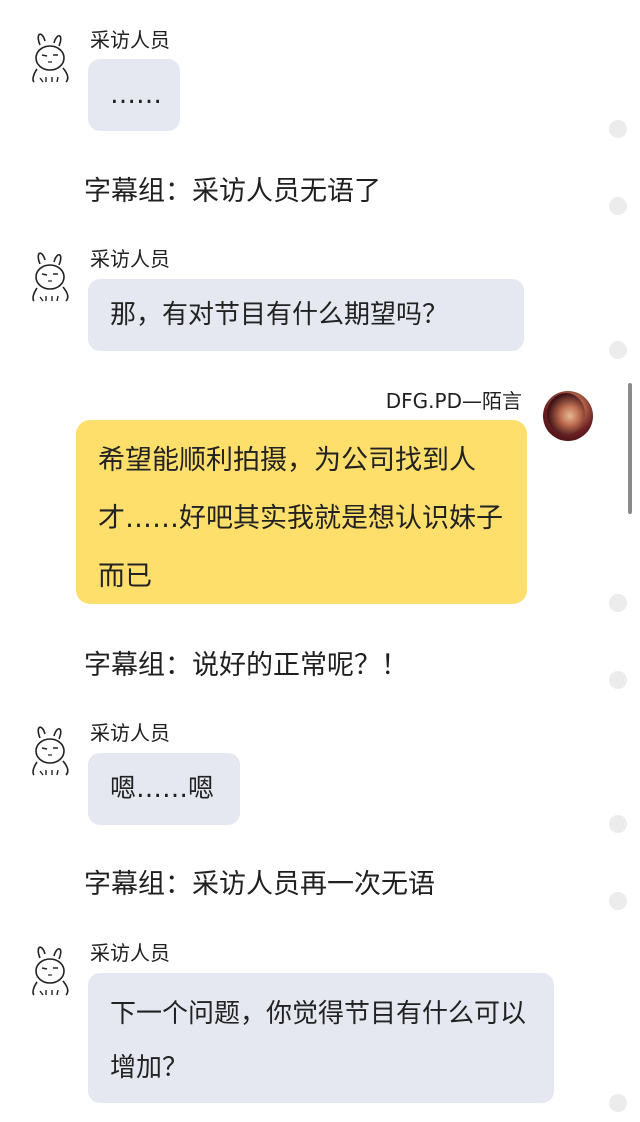 This screenshot has width=640, height=1122. Describe the element at coordinates (306, 315) in the screenshot. I see `message-bubble: 那，有对节目有什么期望吗？` at that location.